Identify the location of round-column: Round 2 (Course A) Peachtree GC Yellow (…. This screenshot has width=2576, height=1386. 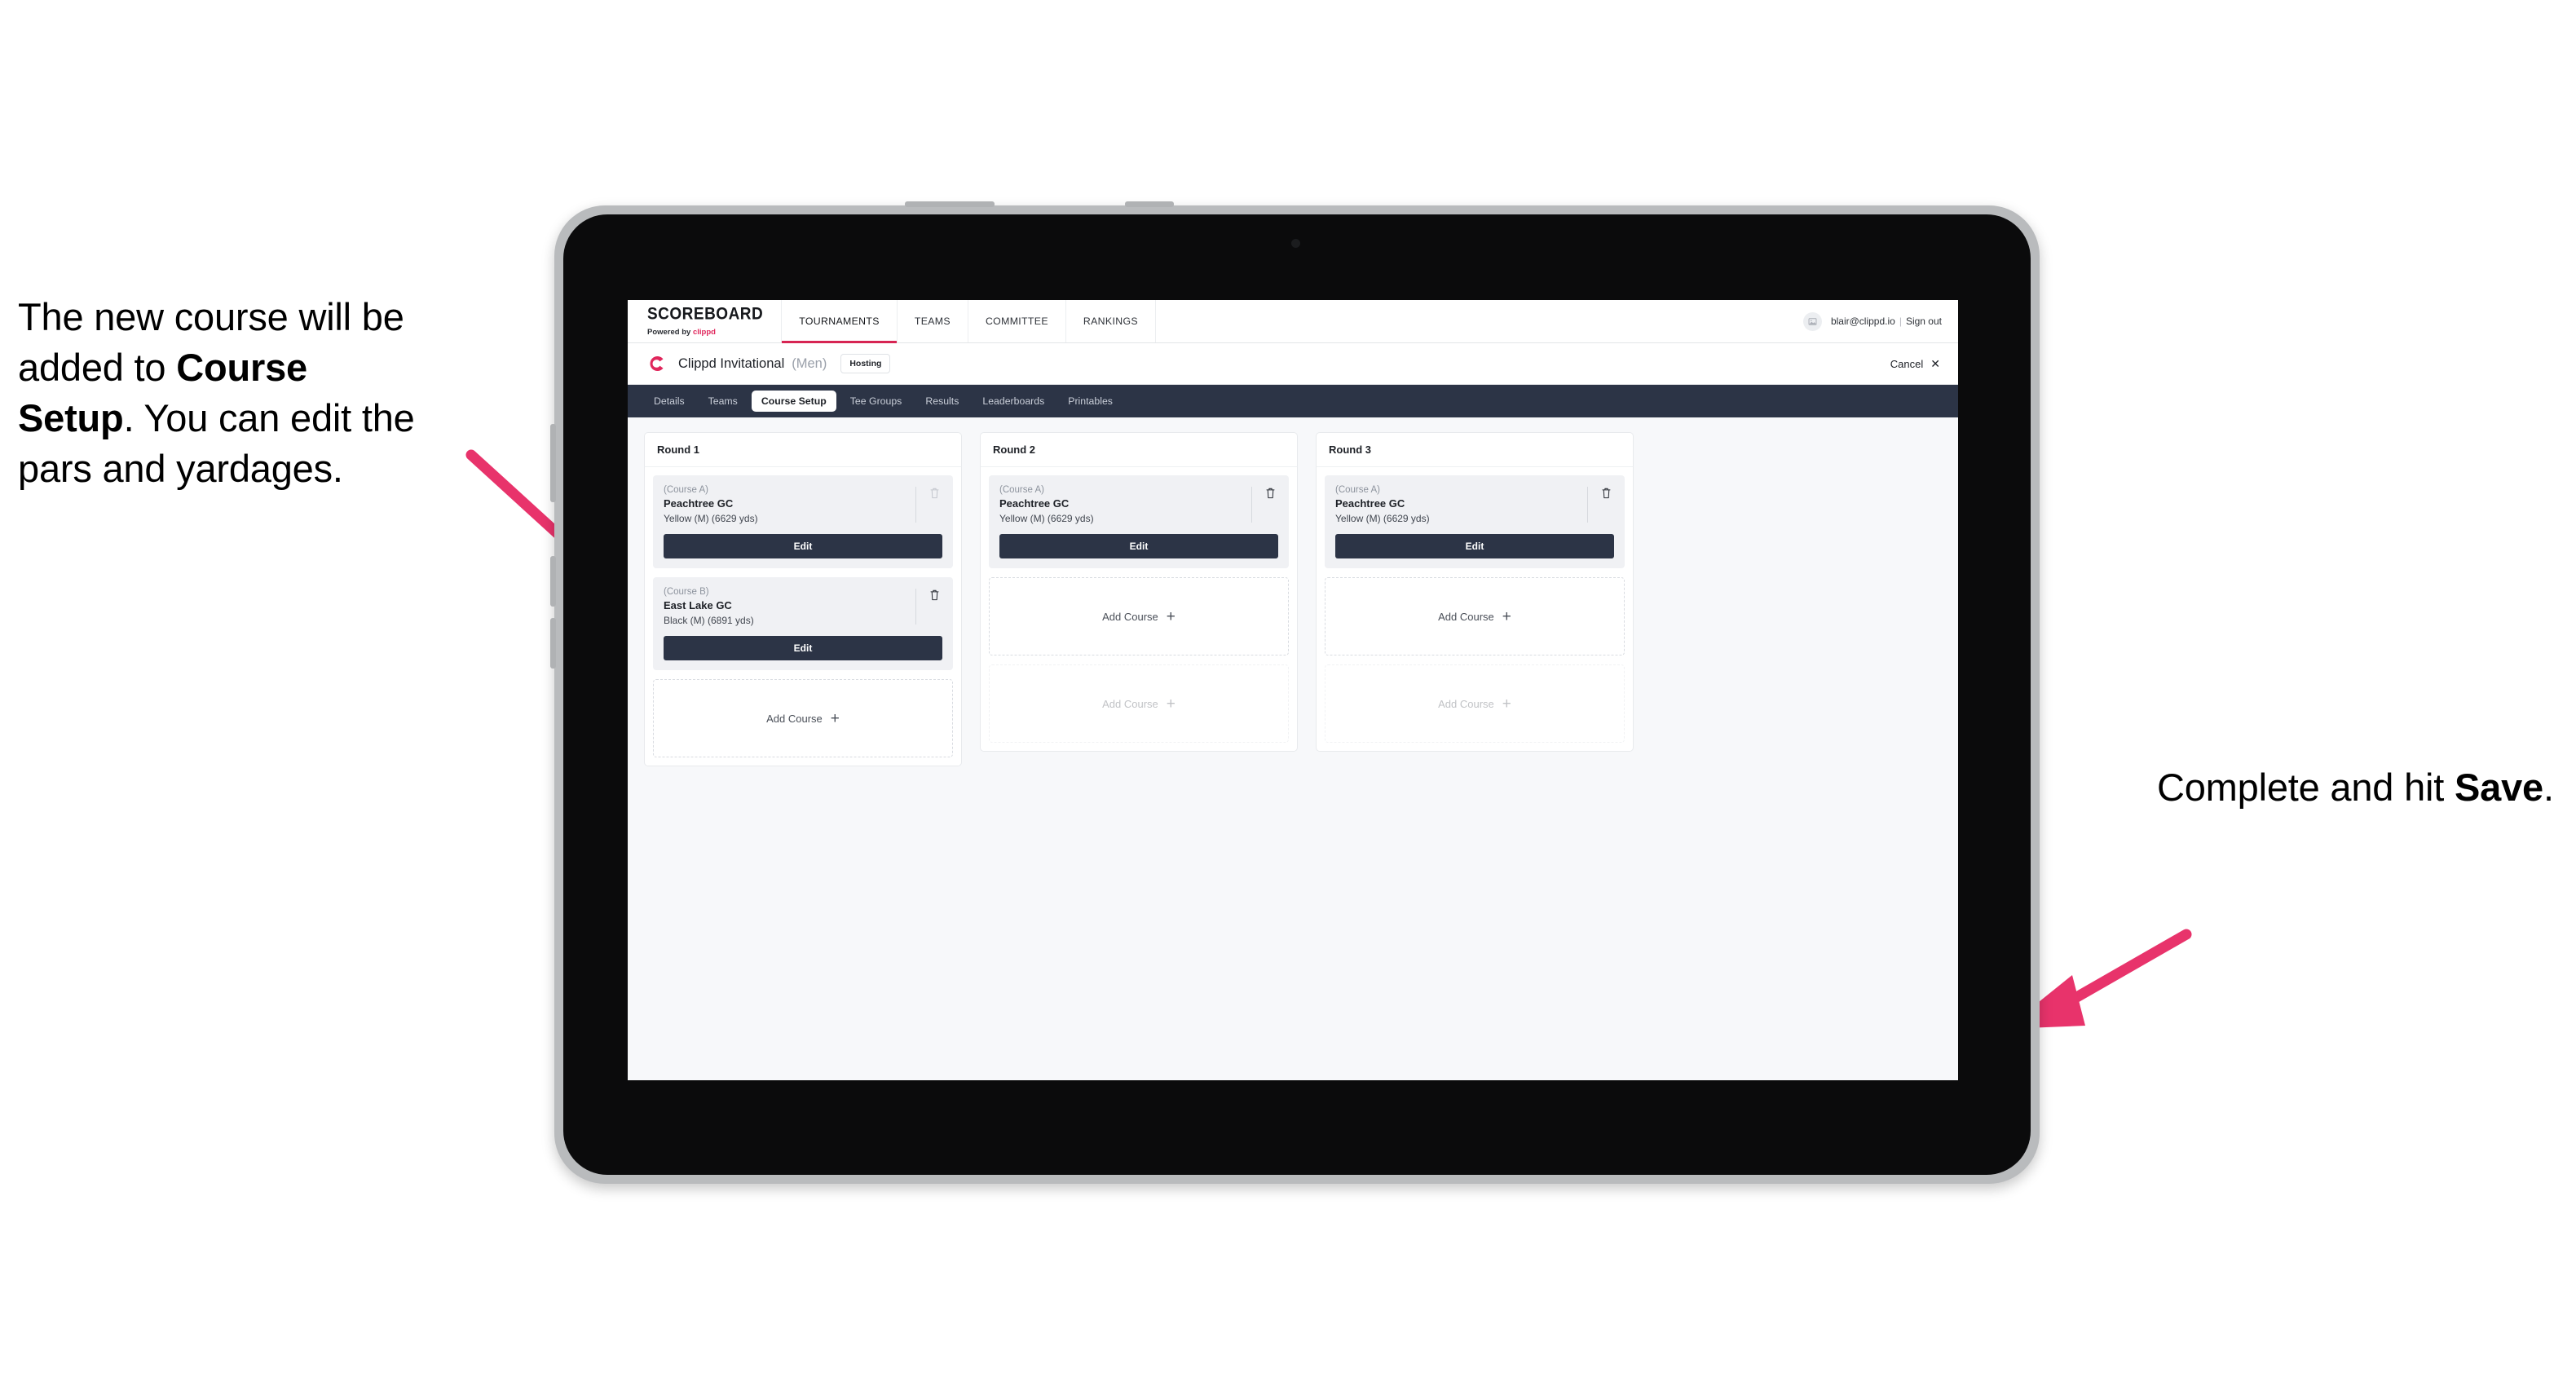
(1139, 592).